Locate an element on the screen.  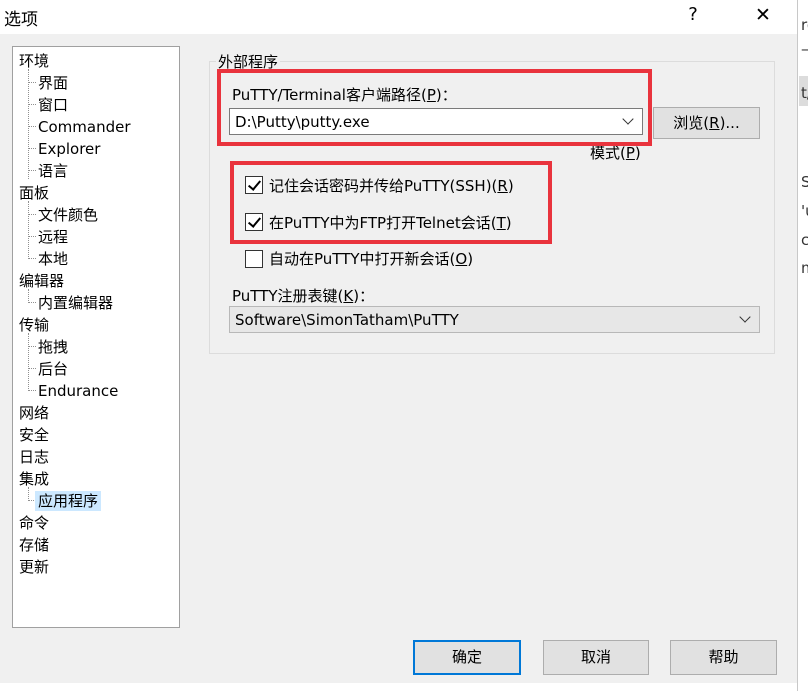
tree-item-drag-drop: 拖拽 is located at coordinates (53, 347).